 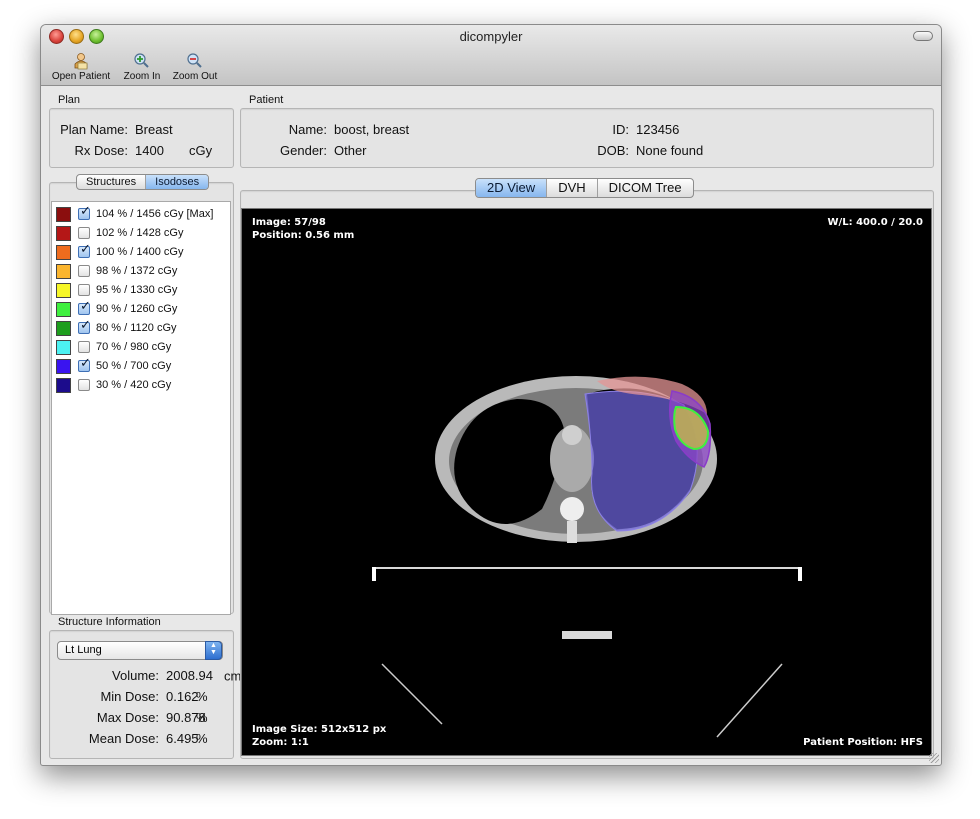 What do you see at coordinates (491, 55) in the screenshot?
I see `title-bar: dicompyler Open Patient Zoom In Zoom Out` at bounding box center [491, 55].